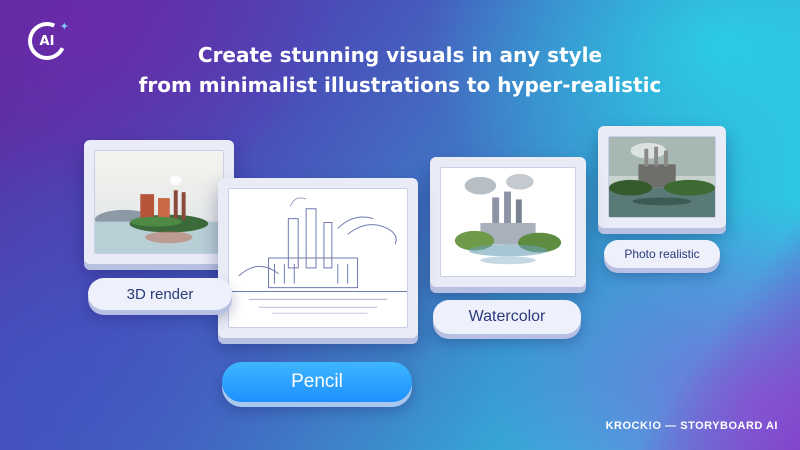  I want to click on brand-label: KROCK!O — STORYBOARD AI, so click(691, 426).